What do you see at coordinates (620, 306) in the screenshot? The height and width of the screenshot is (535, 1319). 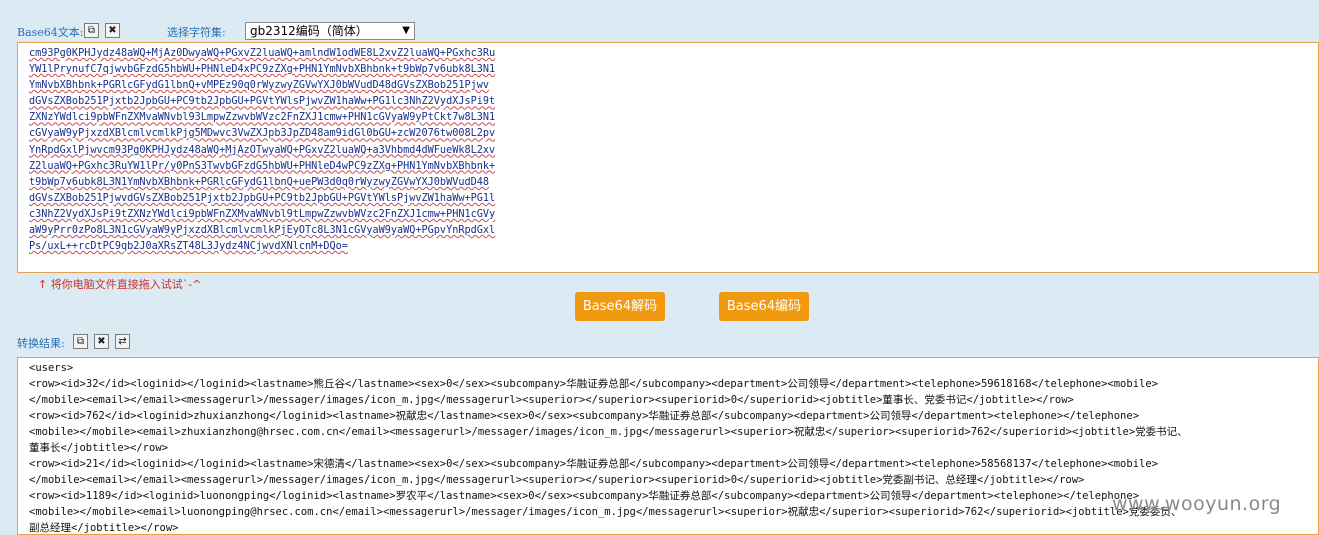 I see `decode-button: Base64解码` at bounding box center [620, 306].